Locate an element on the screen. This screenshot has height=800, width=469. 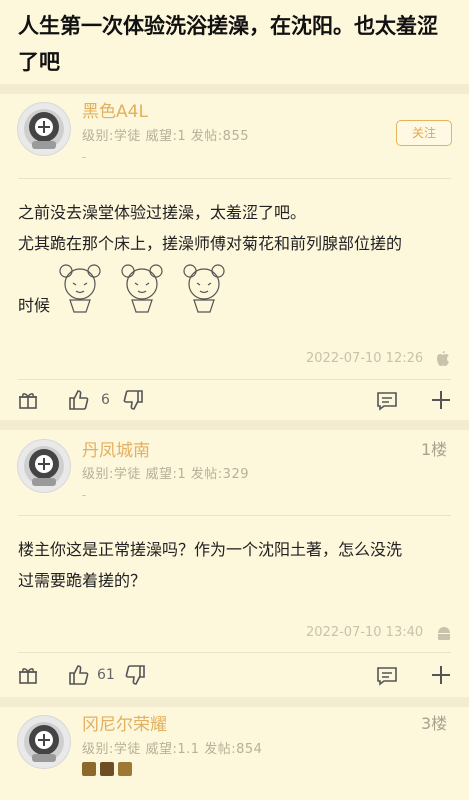
username: 丹凤城南 is located at coordinates (116, 448).